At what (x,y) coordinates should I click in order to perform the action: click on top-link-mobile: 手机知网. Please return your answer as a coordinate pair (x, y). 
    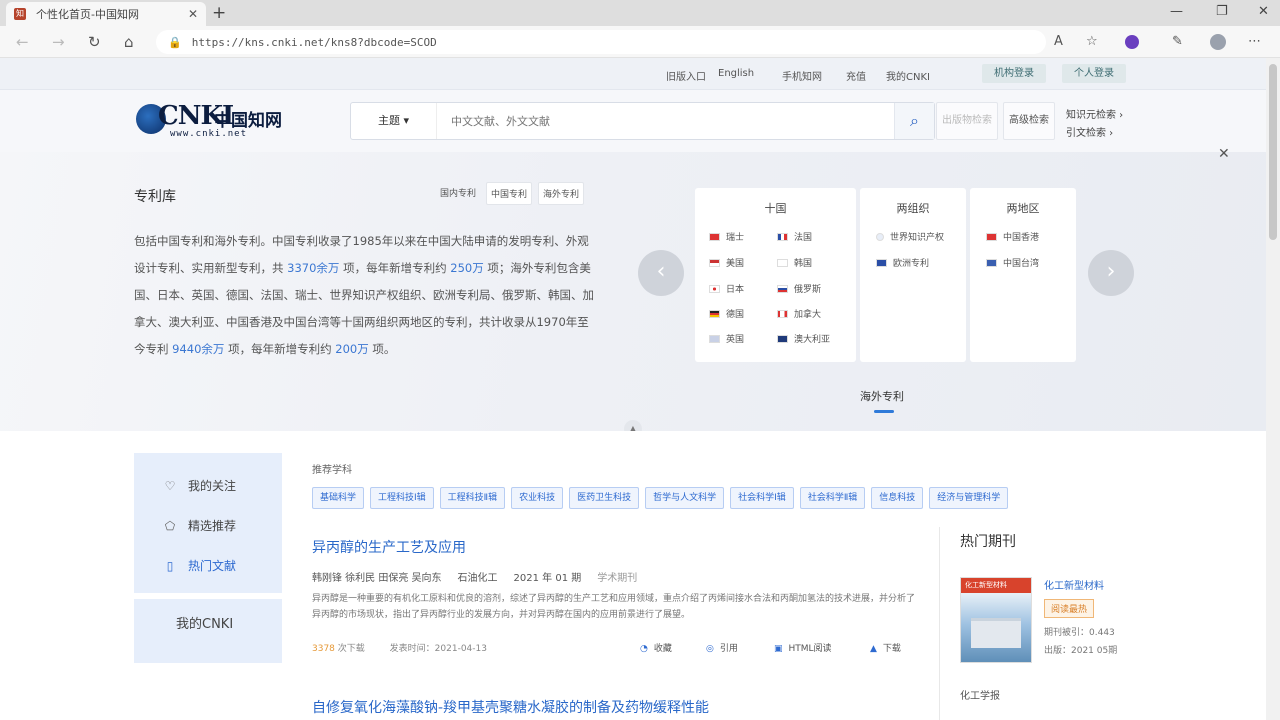
    Looking at the image, I should click on (802, 75).